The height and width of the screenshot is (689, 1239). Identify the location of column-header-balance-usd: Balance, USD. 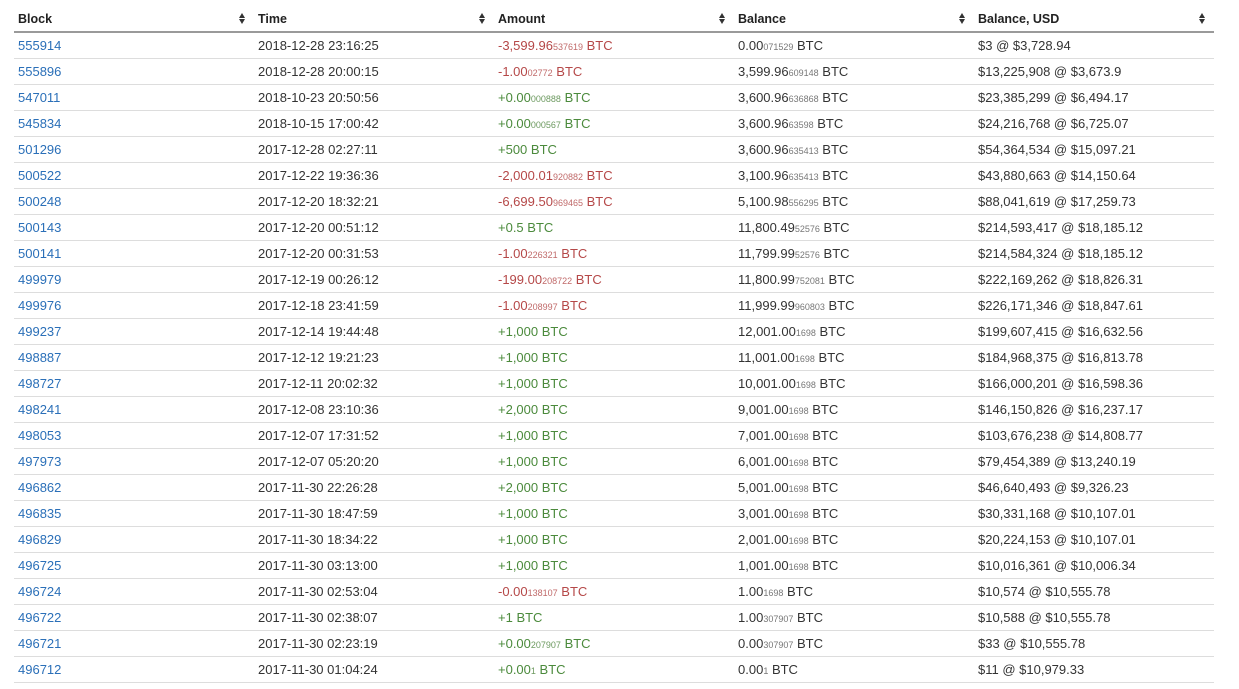
(1094, 19).